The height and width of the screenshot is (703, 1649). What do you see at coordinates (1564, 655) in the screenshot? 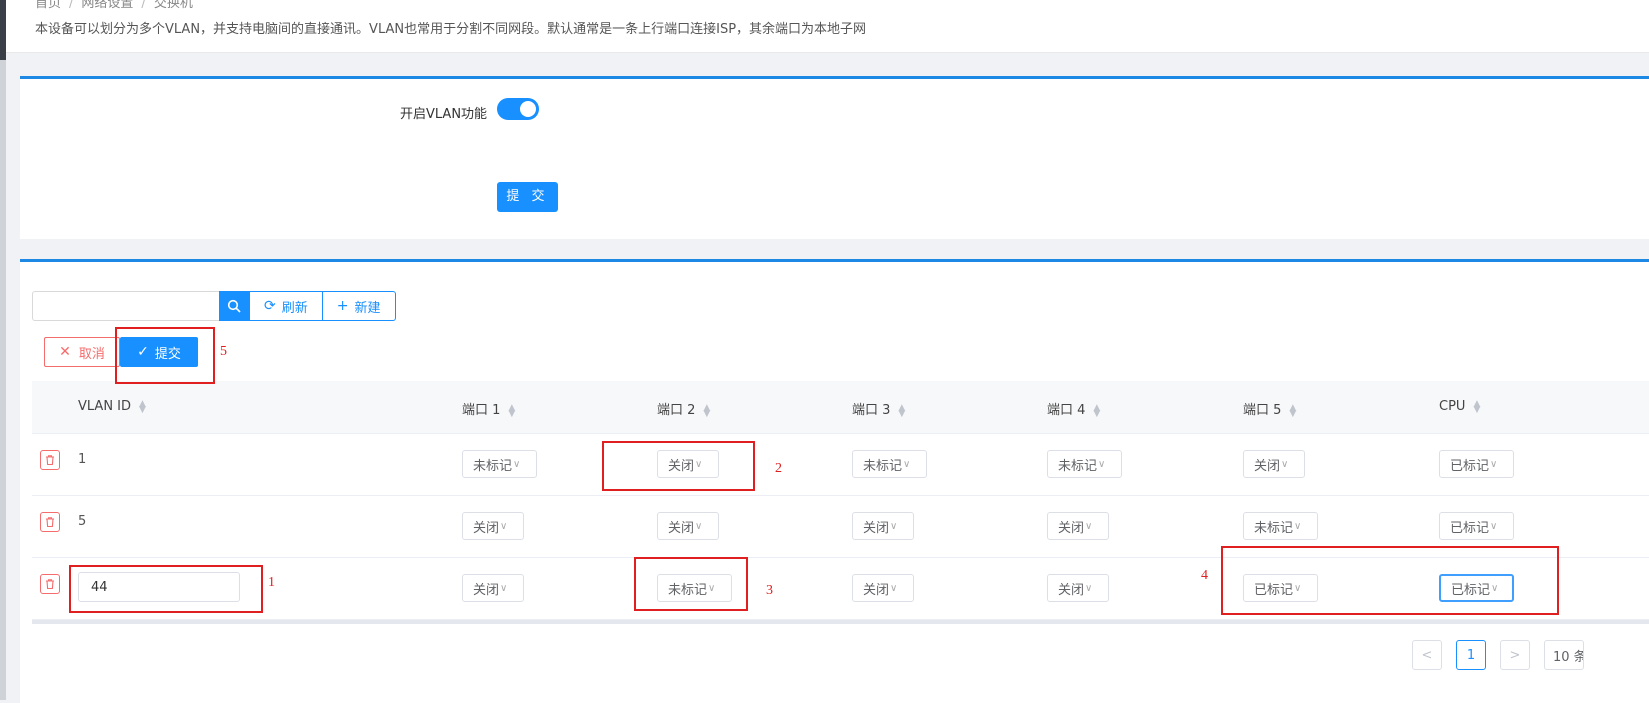
I see `page-size-select: 10 条/页` at bounding box center [1564, 655].